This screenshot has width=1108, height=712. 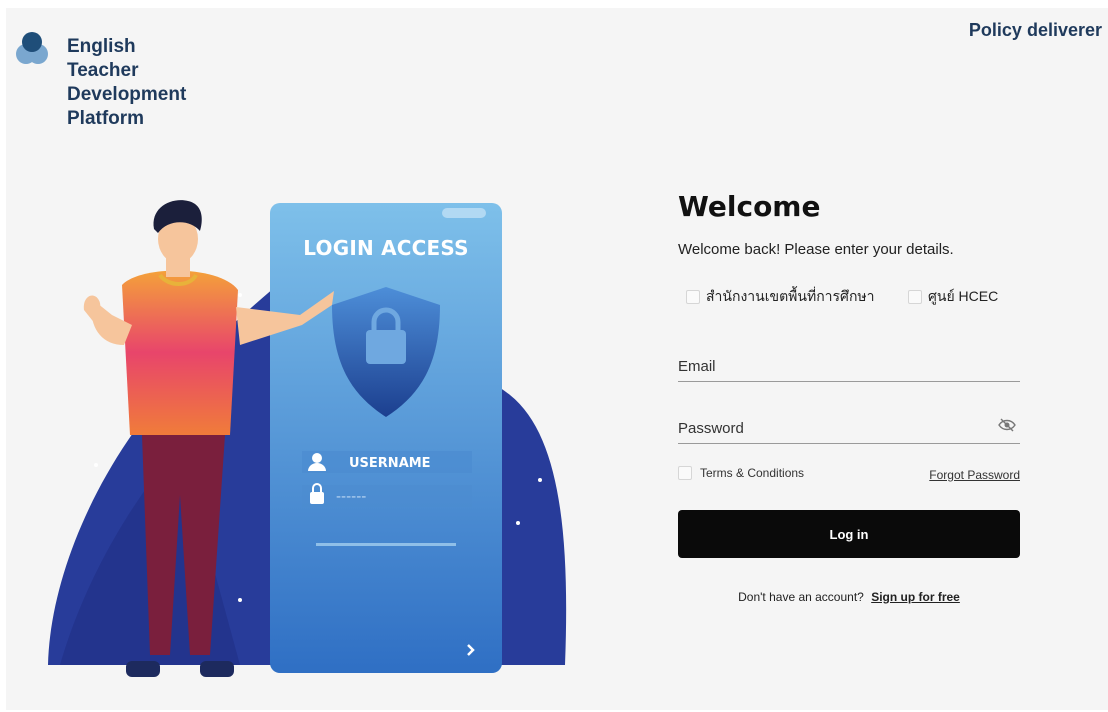 What do you see at coordinates (317, 498) in the screenshot?
I see `lock-icon` at bounding box center [317, 498].